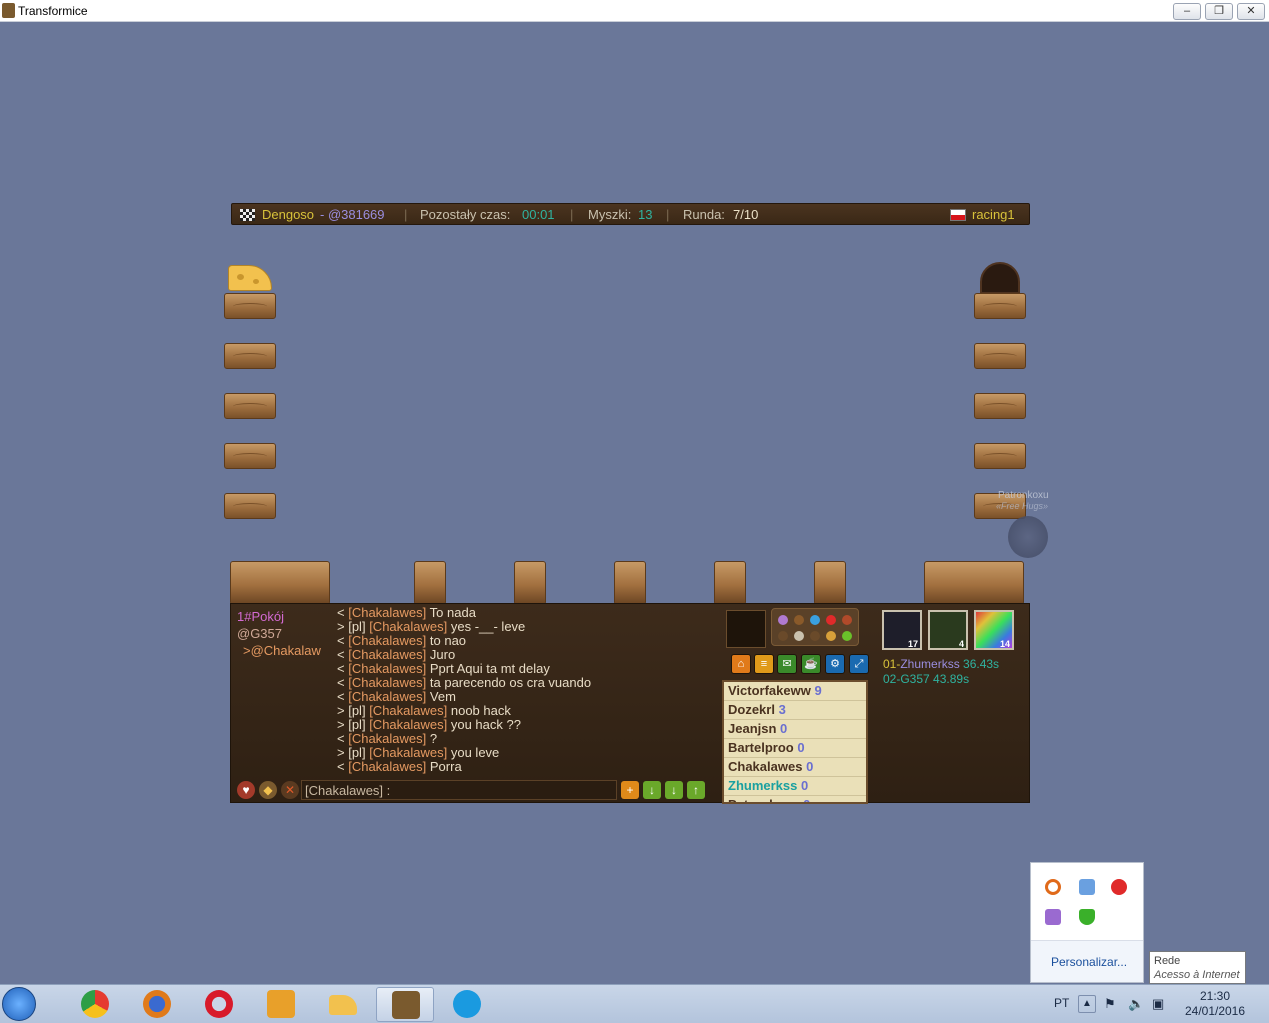 Image resolution: width=1269 pixels, height=1023 pixels. Describe the element at coordinates (831, 620) in the screenshot. I see `heart-icon` at that location.